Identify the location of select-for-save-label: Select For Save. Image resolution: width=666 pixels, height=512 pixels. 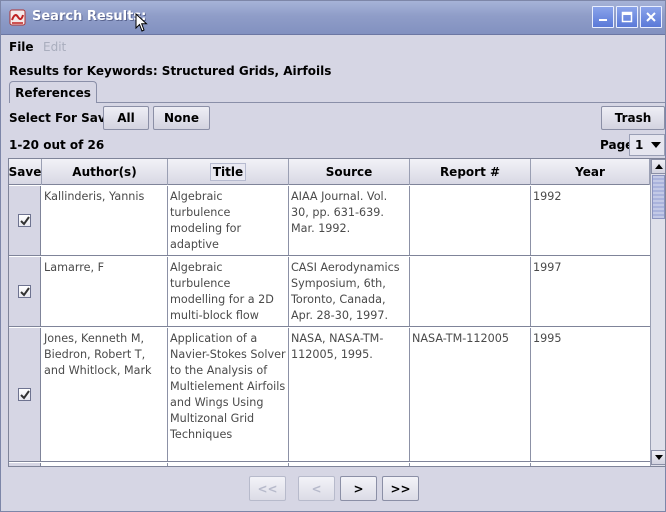
(61, 118).